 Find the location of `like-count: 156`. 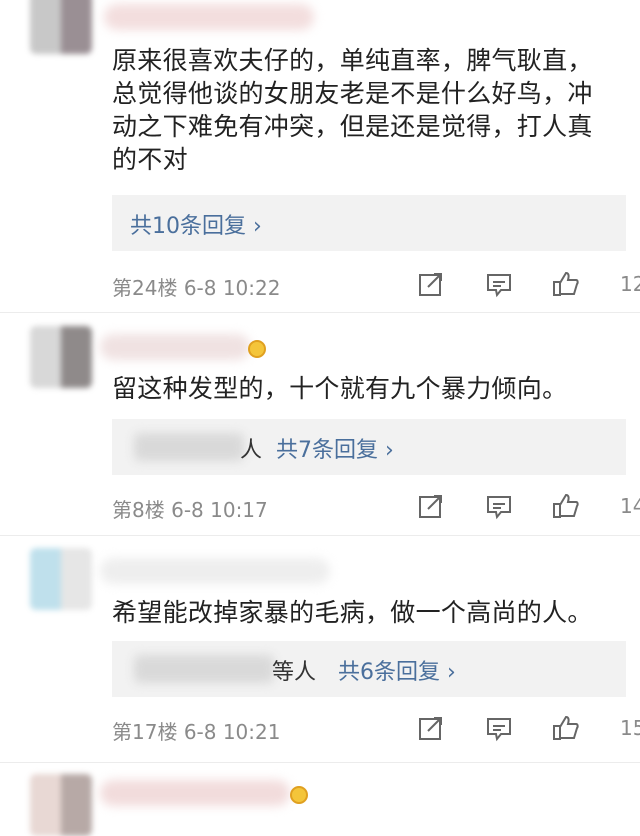

like-count: 156 is located at coordinates (630, 728).